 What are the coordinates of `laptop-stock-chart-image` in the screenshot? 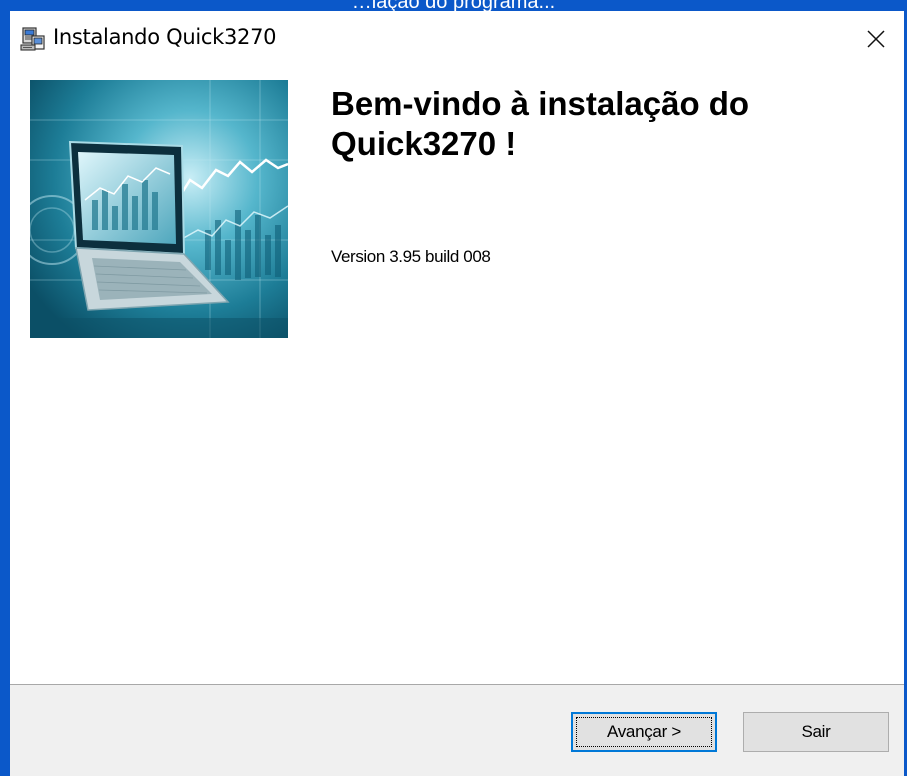 It's located at (159, 209).